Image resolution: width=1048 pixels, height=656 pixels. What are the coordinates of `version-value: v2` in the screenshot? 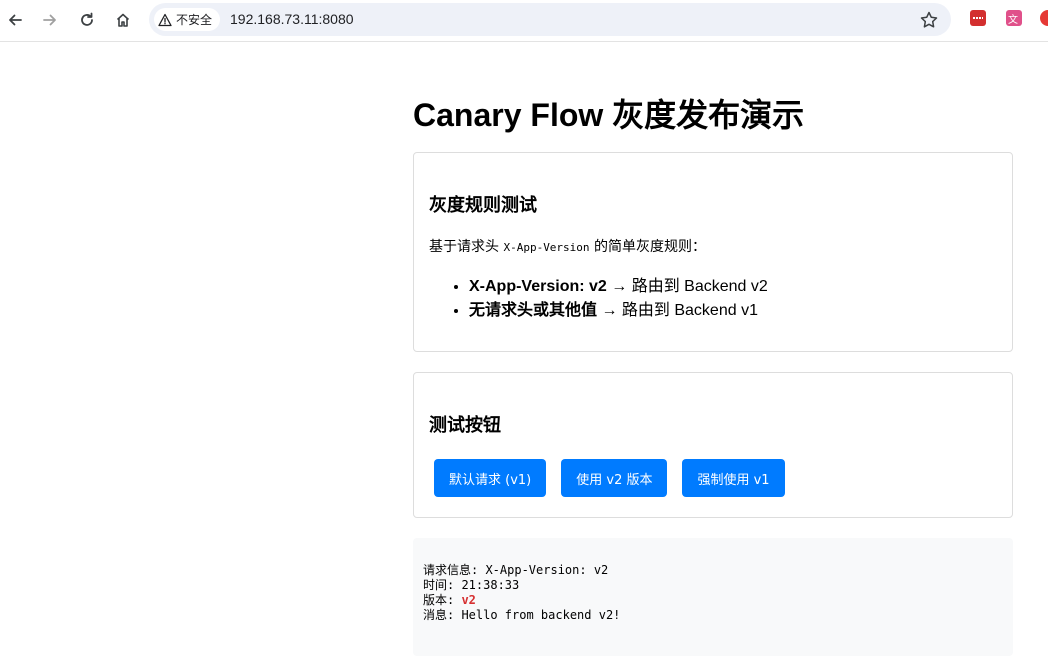 It's located at (468, 600).